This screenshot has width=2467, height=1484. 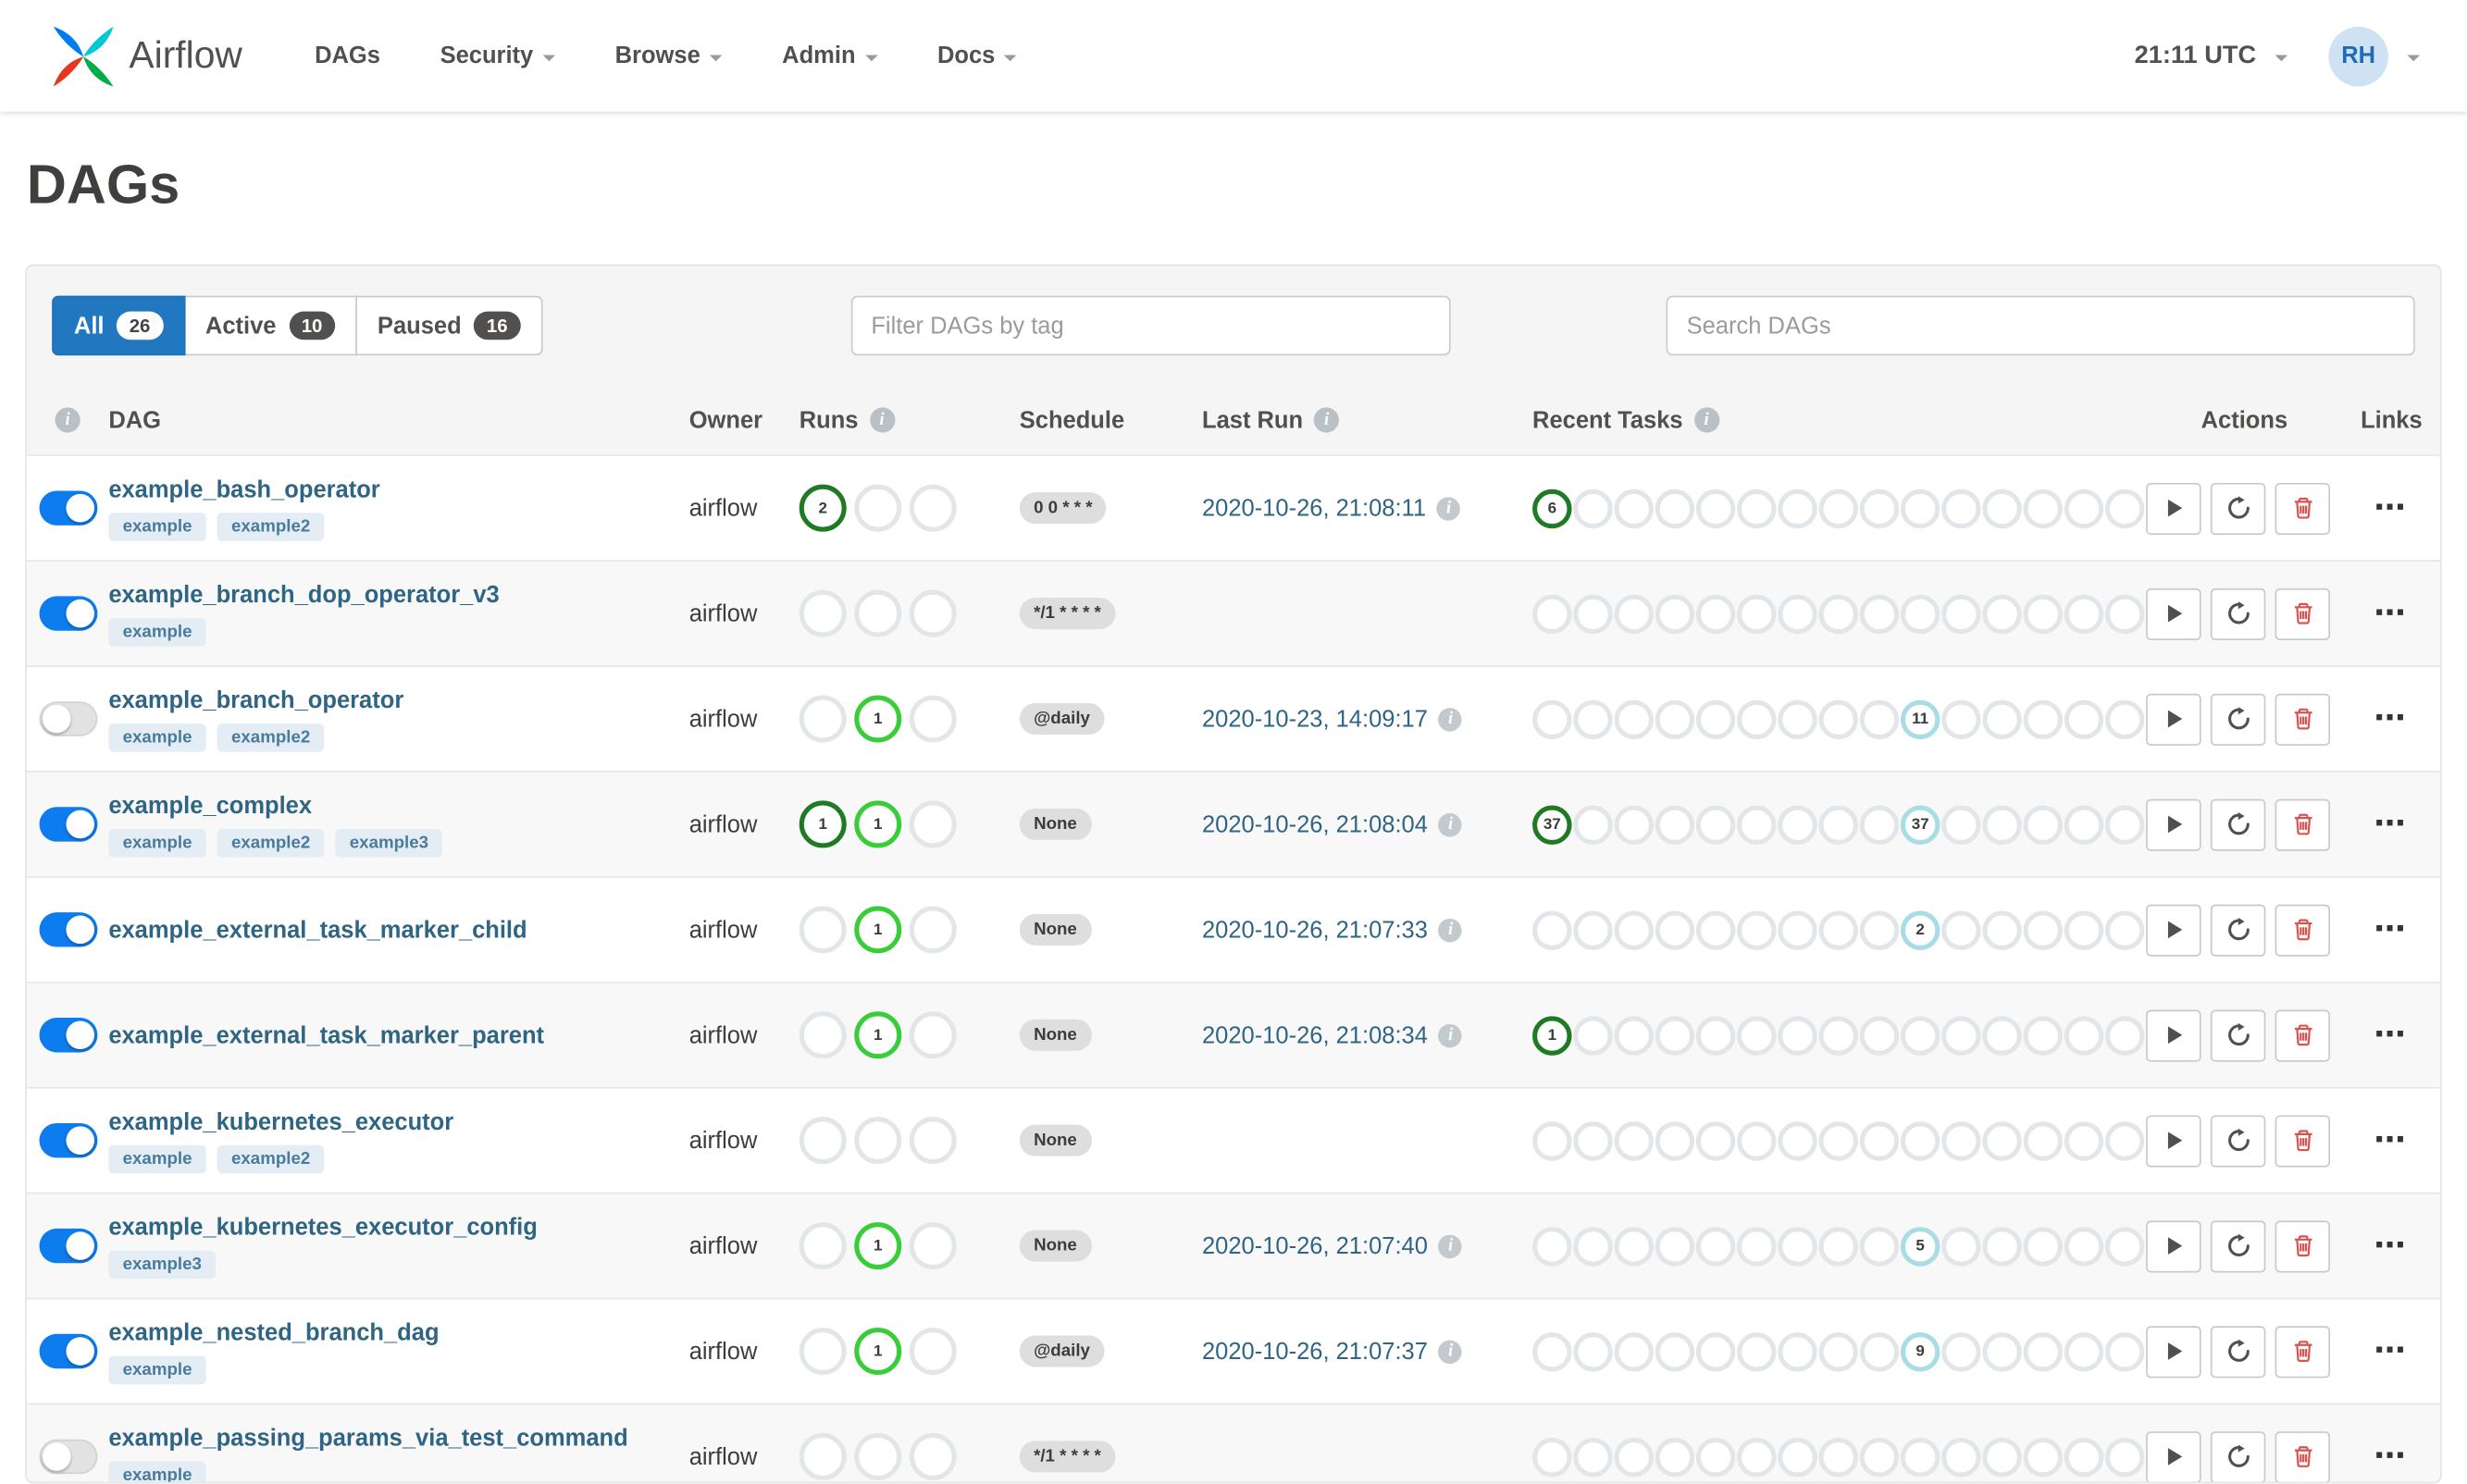 What do you see at coordinates (1314, 509) in the screenshot?
I see `last-run-link: 2020-10-26, 21:08:11` at bounding box center [1314, 509].